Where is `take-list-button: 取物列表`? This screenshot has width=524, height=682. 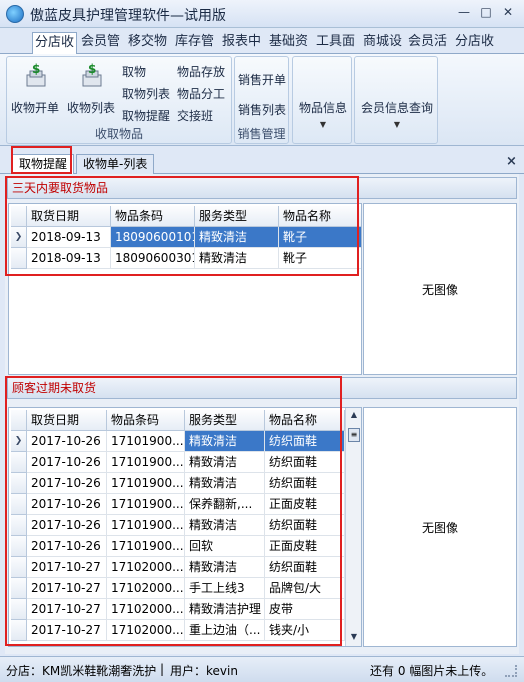
take-list-button: 取物列表 is located at coordinates (146, 93).